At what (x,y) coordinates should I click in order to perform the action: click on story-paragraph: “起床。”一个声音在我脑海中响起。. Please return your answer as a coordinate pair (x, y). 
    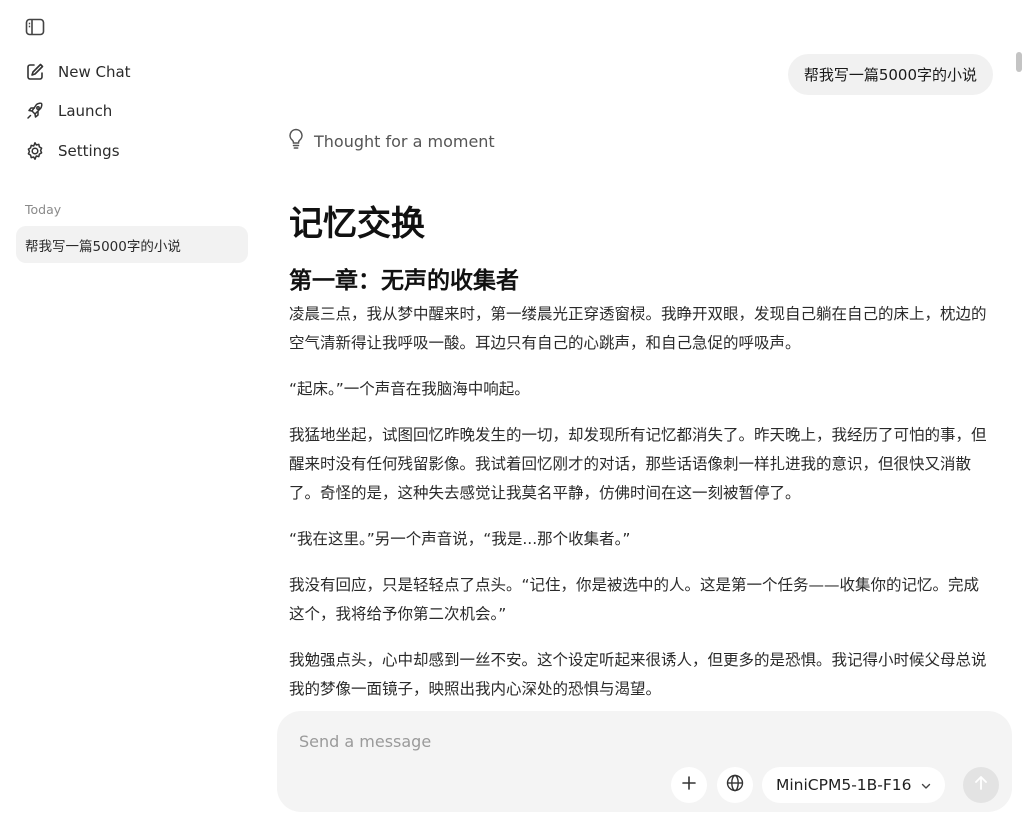
    Looking at the image, I should click on (409, 389).